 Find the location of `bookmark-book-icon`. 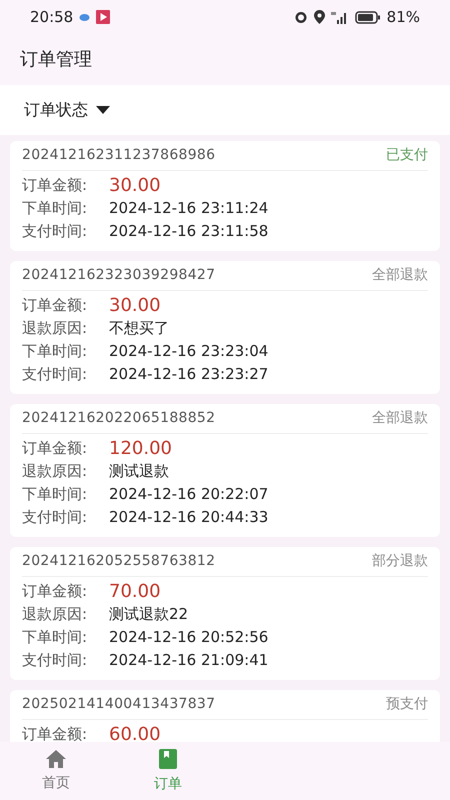

bookmark-book-icon is located at coordinates (168, 759).